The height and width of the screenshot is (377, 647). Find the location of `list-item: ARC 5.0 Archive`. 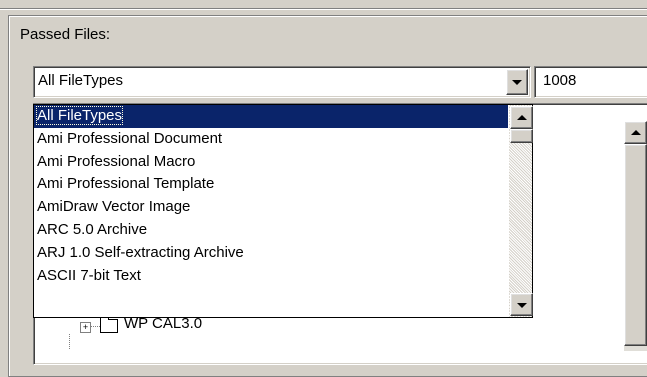

list-item: ARC 5.0 Archive is located at coordinates (271, 230).